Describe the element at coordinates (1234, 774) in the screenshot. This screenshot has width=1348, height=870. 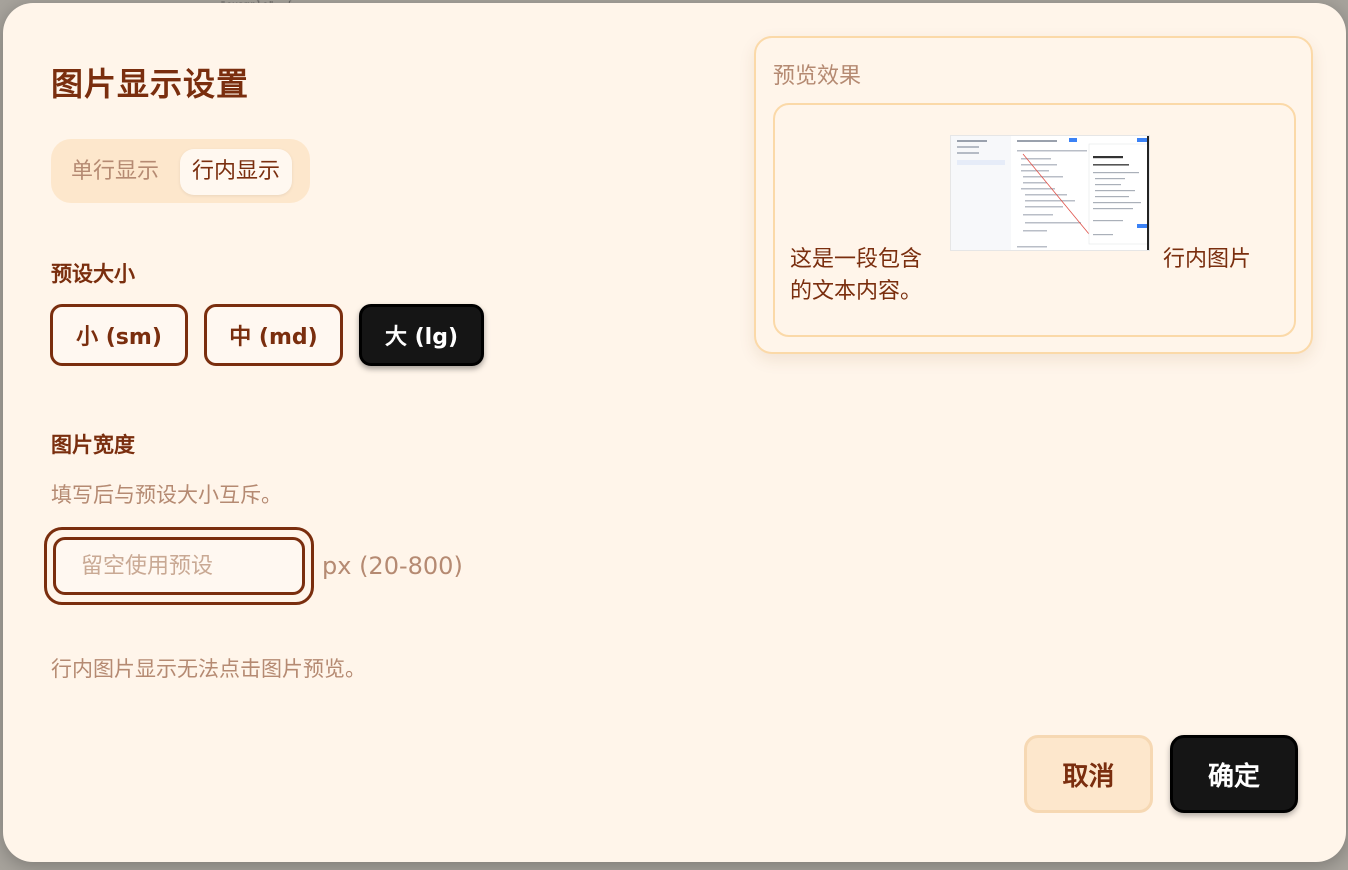
I see `confirm-button: 确定` at that location.